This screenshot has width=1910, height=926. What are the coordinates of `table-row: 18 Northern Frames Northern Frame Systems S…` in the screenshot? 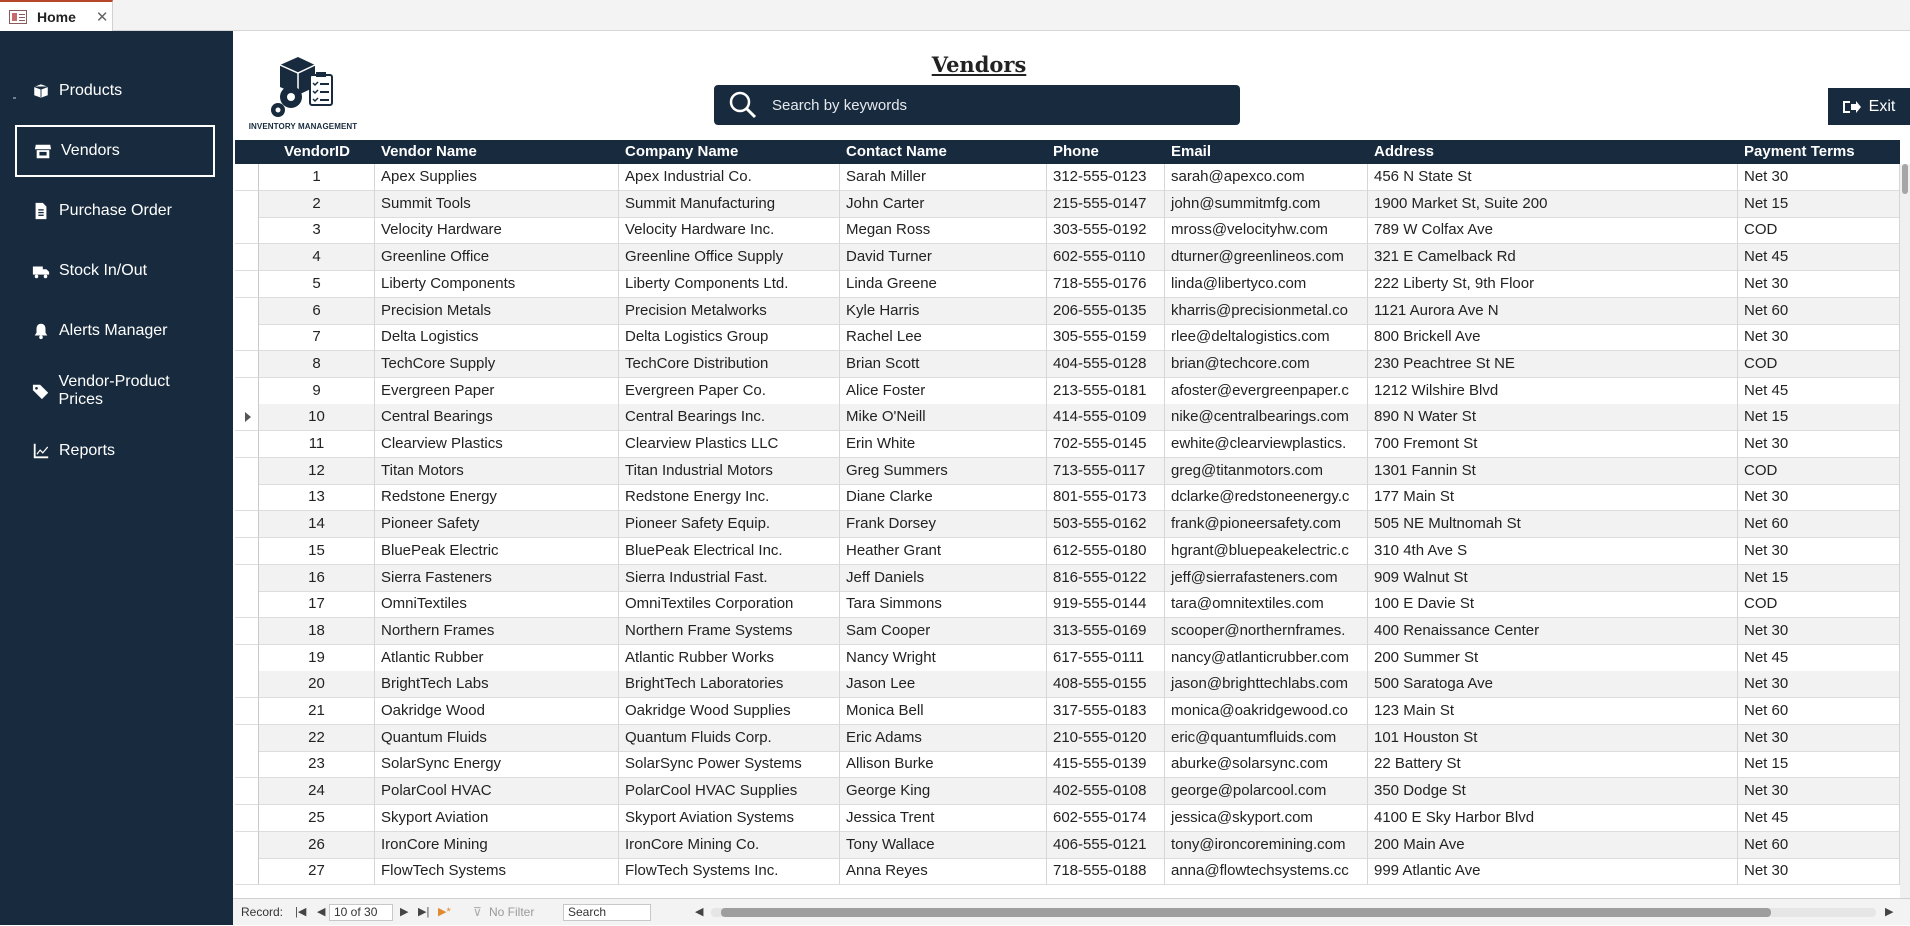 It's located at (1067, 631).